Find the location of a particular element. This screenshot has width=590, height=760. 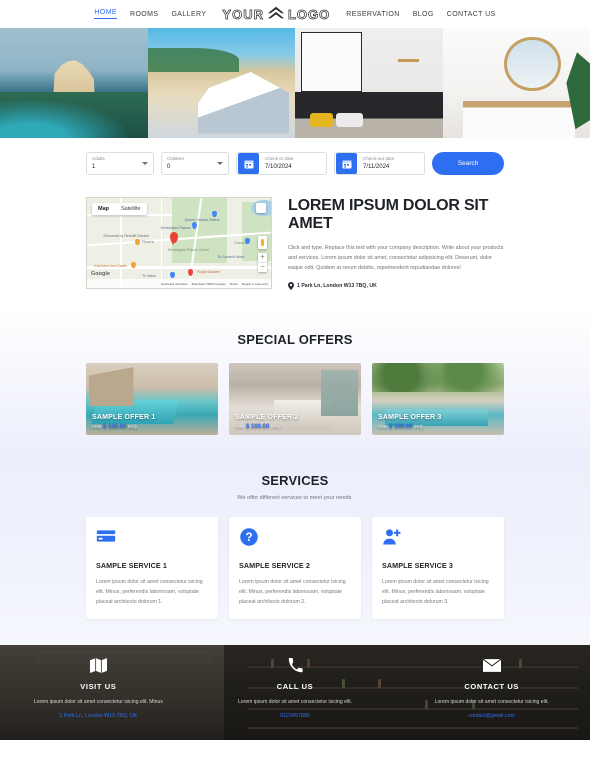

offer-card-1: SAMPLE OFFER 1 now $ 100.00 only is located at coordinates (152, 398).